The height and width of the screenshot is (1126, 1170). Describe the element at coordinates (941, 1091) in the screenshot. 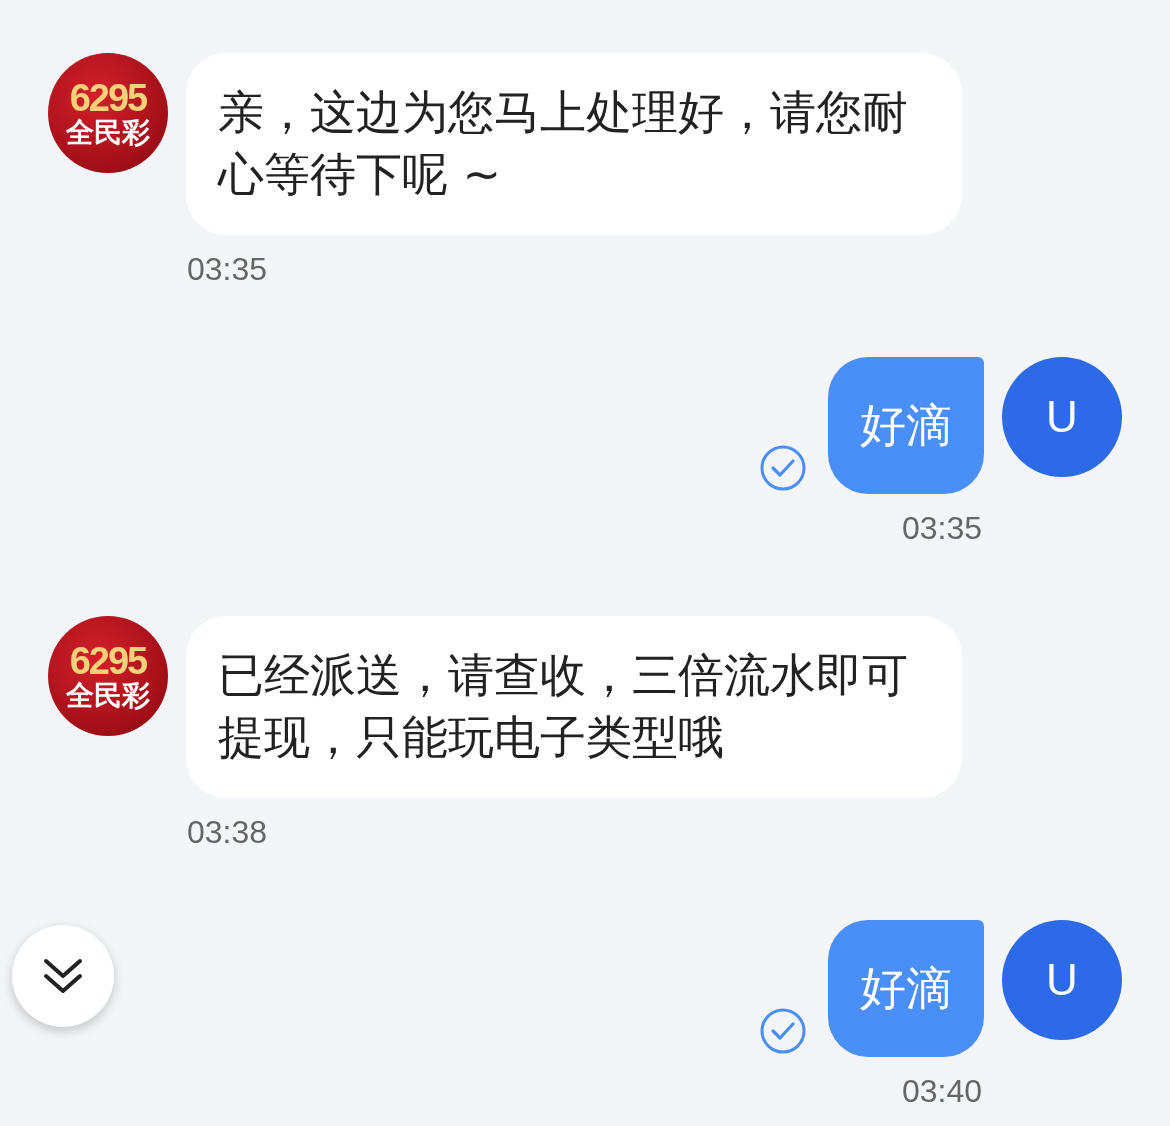

I see `message-time: 03:40` at that location.